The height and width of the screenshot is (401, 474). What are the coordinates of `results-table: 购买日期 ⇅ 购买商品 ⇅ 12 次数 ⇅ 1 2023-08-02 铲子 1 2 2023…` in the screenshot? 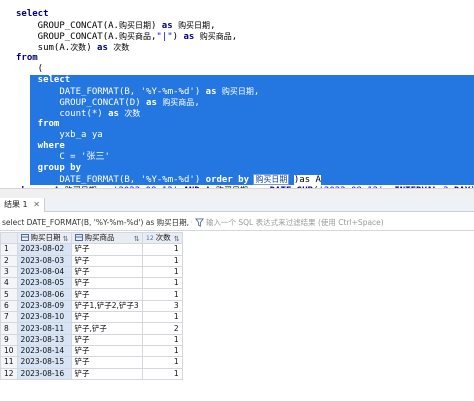 It's located at (91, 306).